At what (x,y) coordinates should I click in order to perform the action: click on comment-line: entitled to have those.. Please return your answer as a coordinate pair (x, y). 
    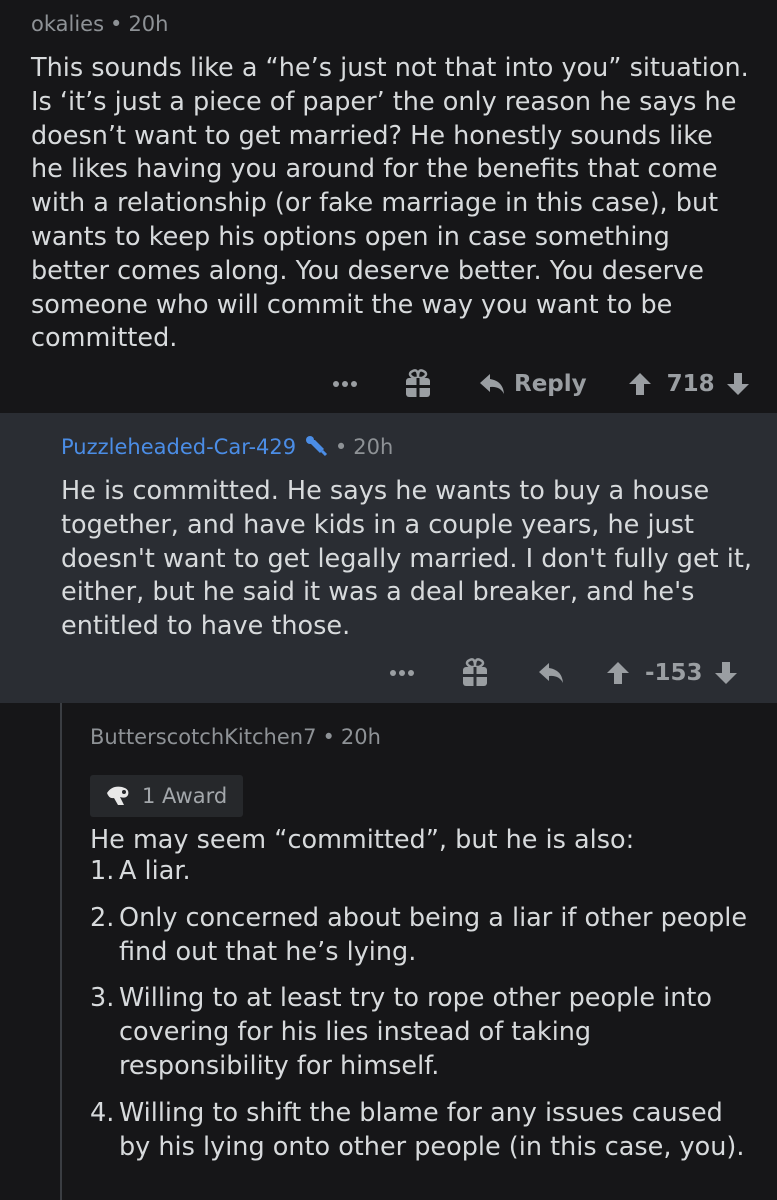
    Looking at the image, I should click on (206, 626).